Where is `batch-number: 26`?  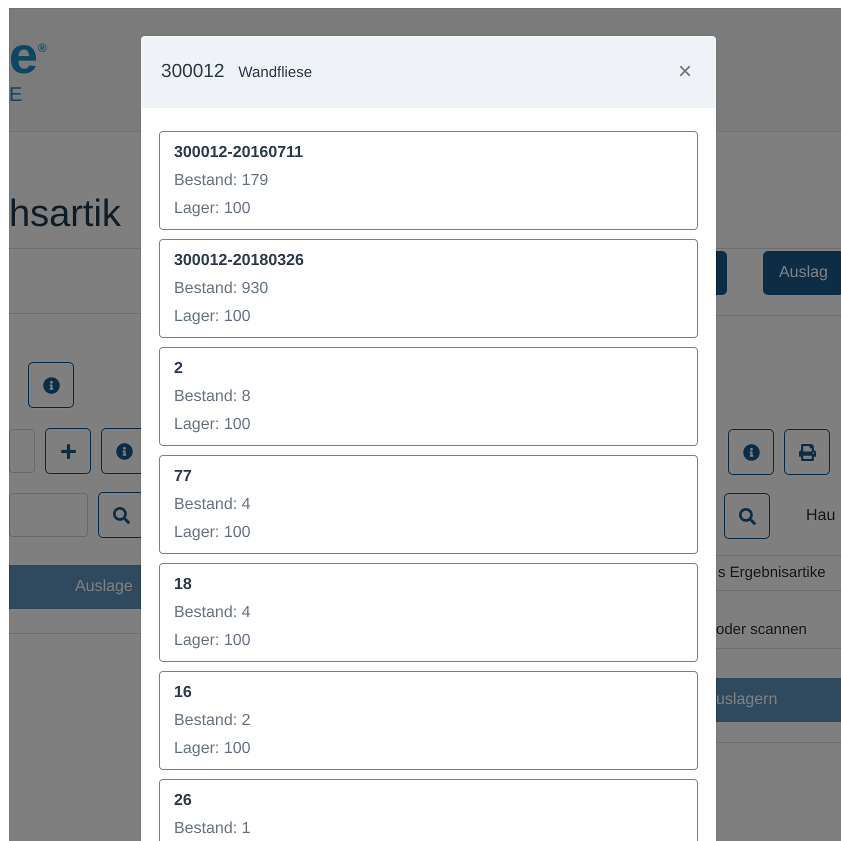
batch-number: 26 is located at coordinates (183, 801).